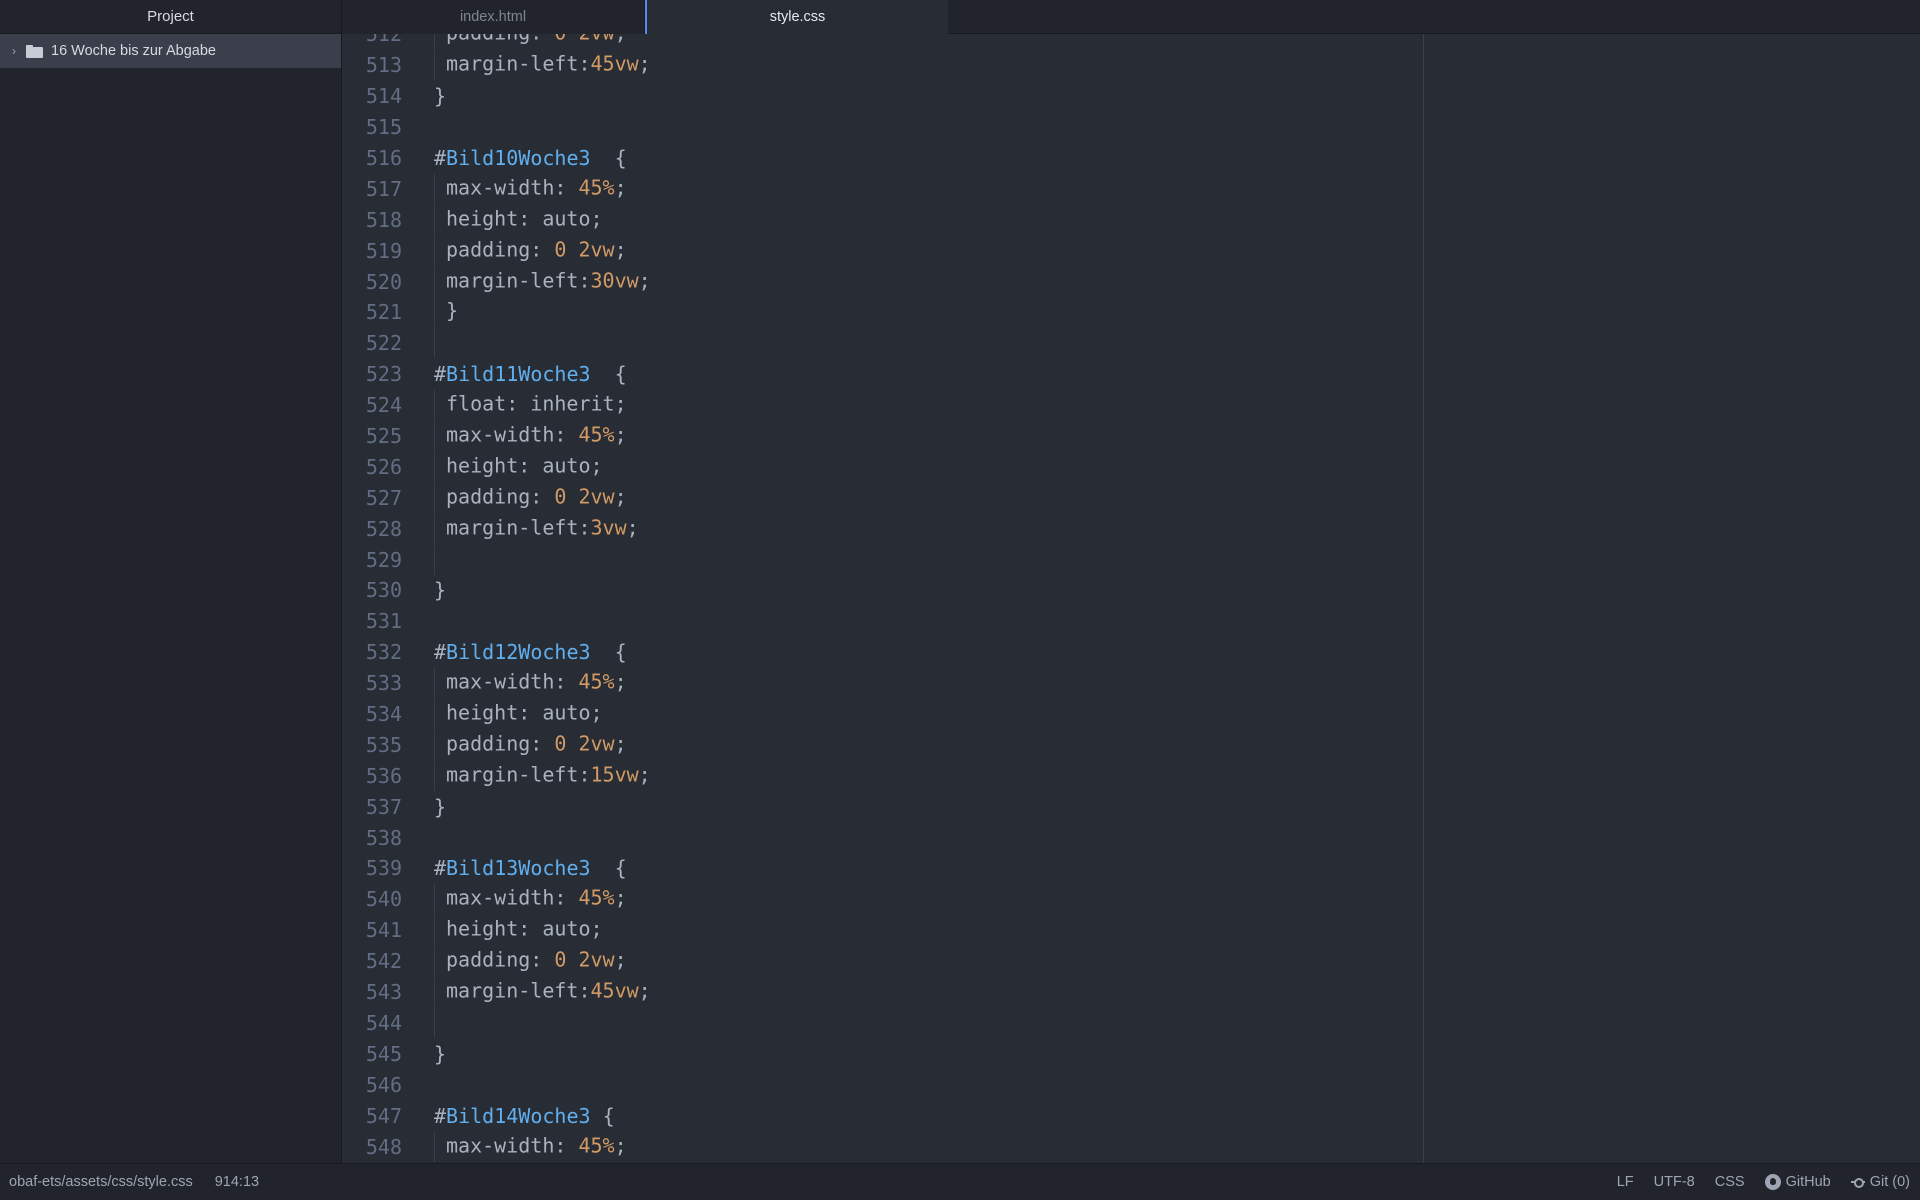 This screenshot has width=1920, height=1200. What do you see at coordinates (170, 17) in the screenshot?
I see `project-panel-title: Project` at bounding box center [170, 17].